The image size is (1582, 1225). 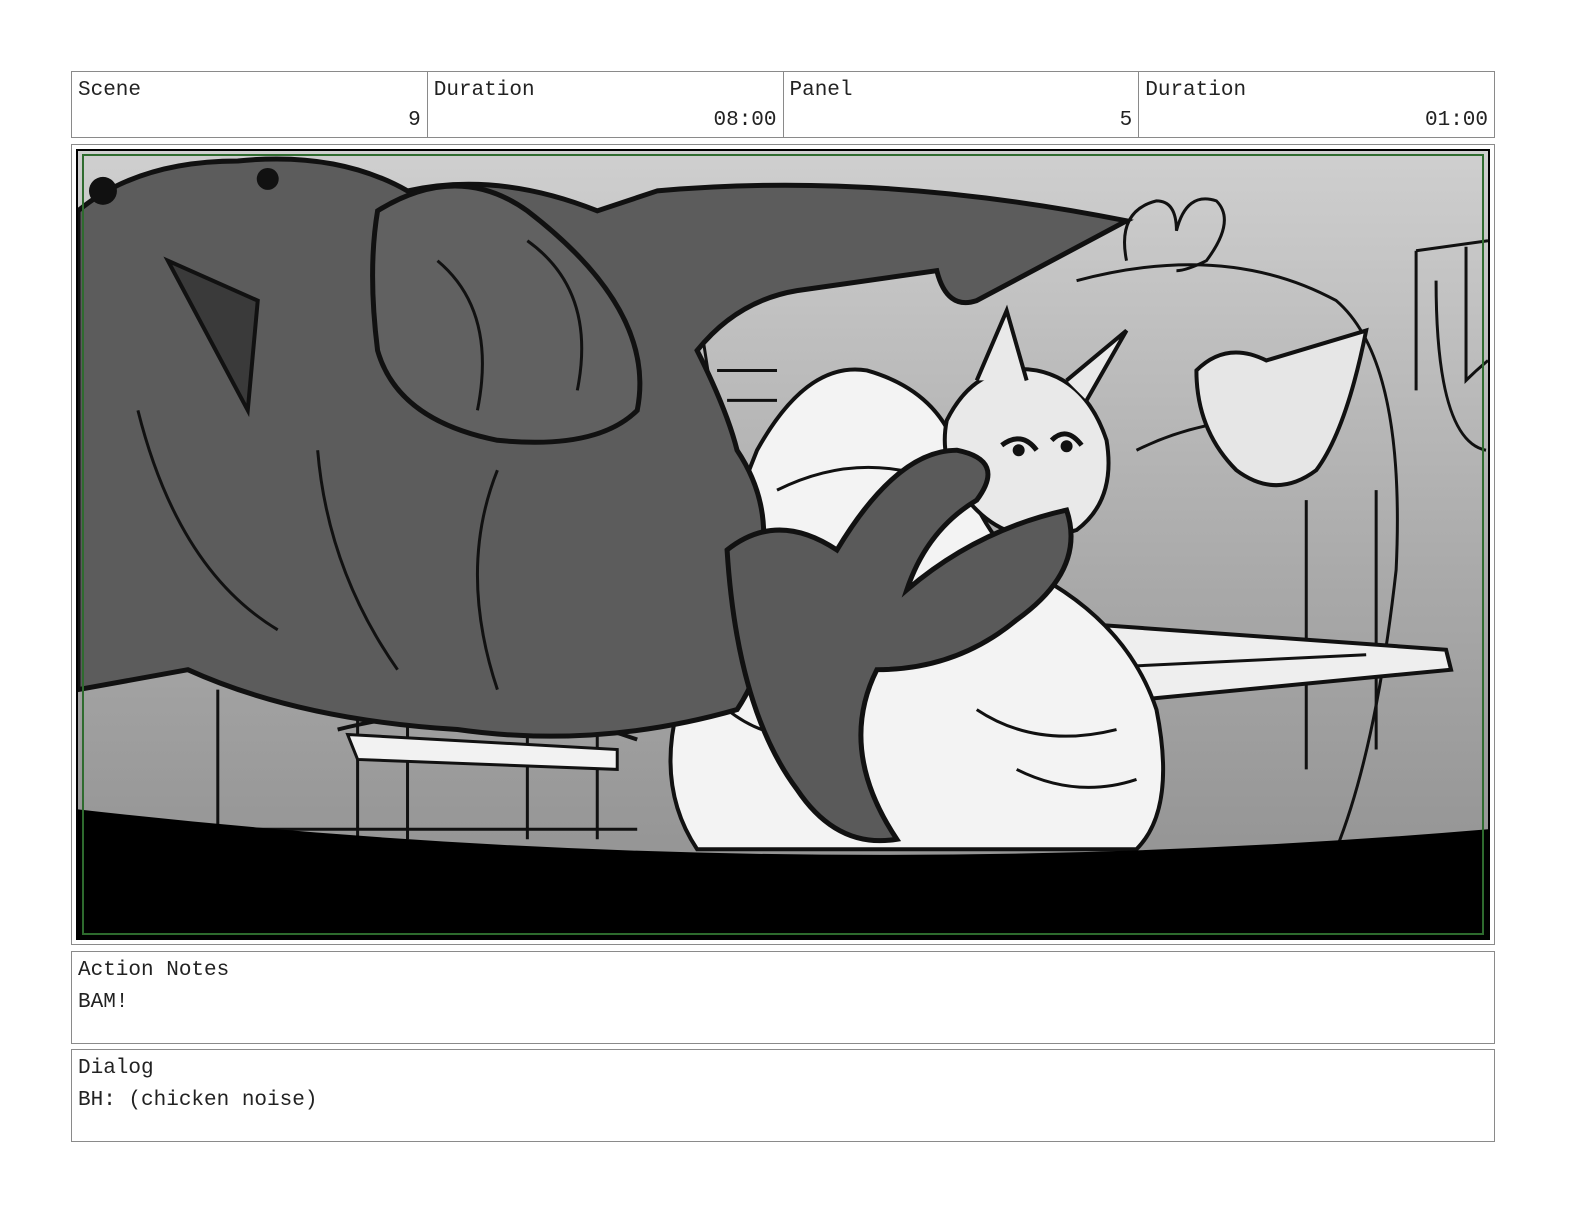 What do you see at coordinates (116, 1068) in the screenshot?
I see `dialog-label: Dialog` at bounding box center [116, 1068].